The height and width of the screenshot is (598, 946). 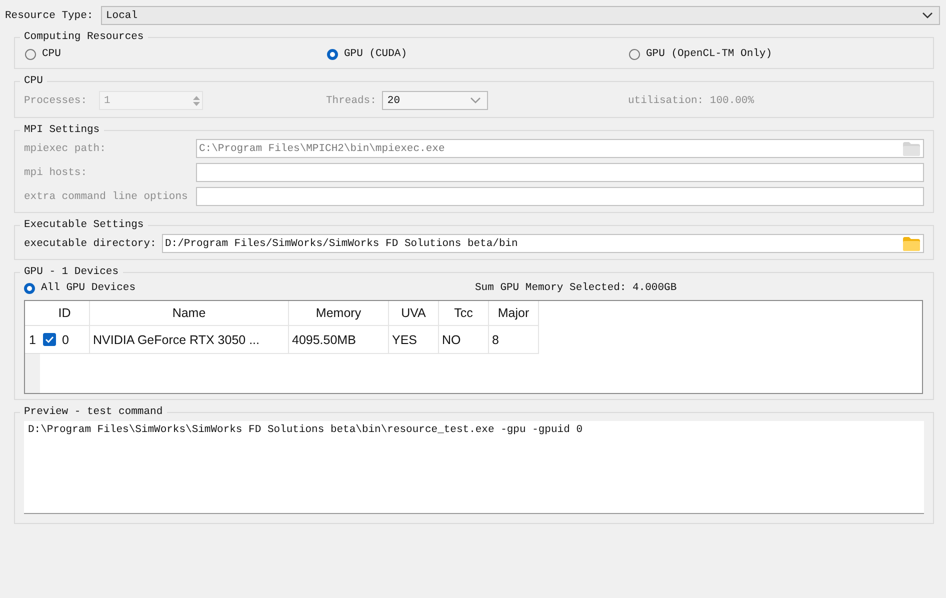 What do you see at coordinates (33, 81) in the screenshot?
I see `group-title: CPU` at bounding box center [33, 81].